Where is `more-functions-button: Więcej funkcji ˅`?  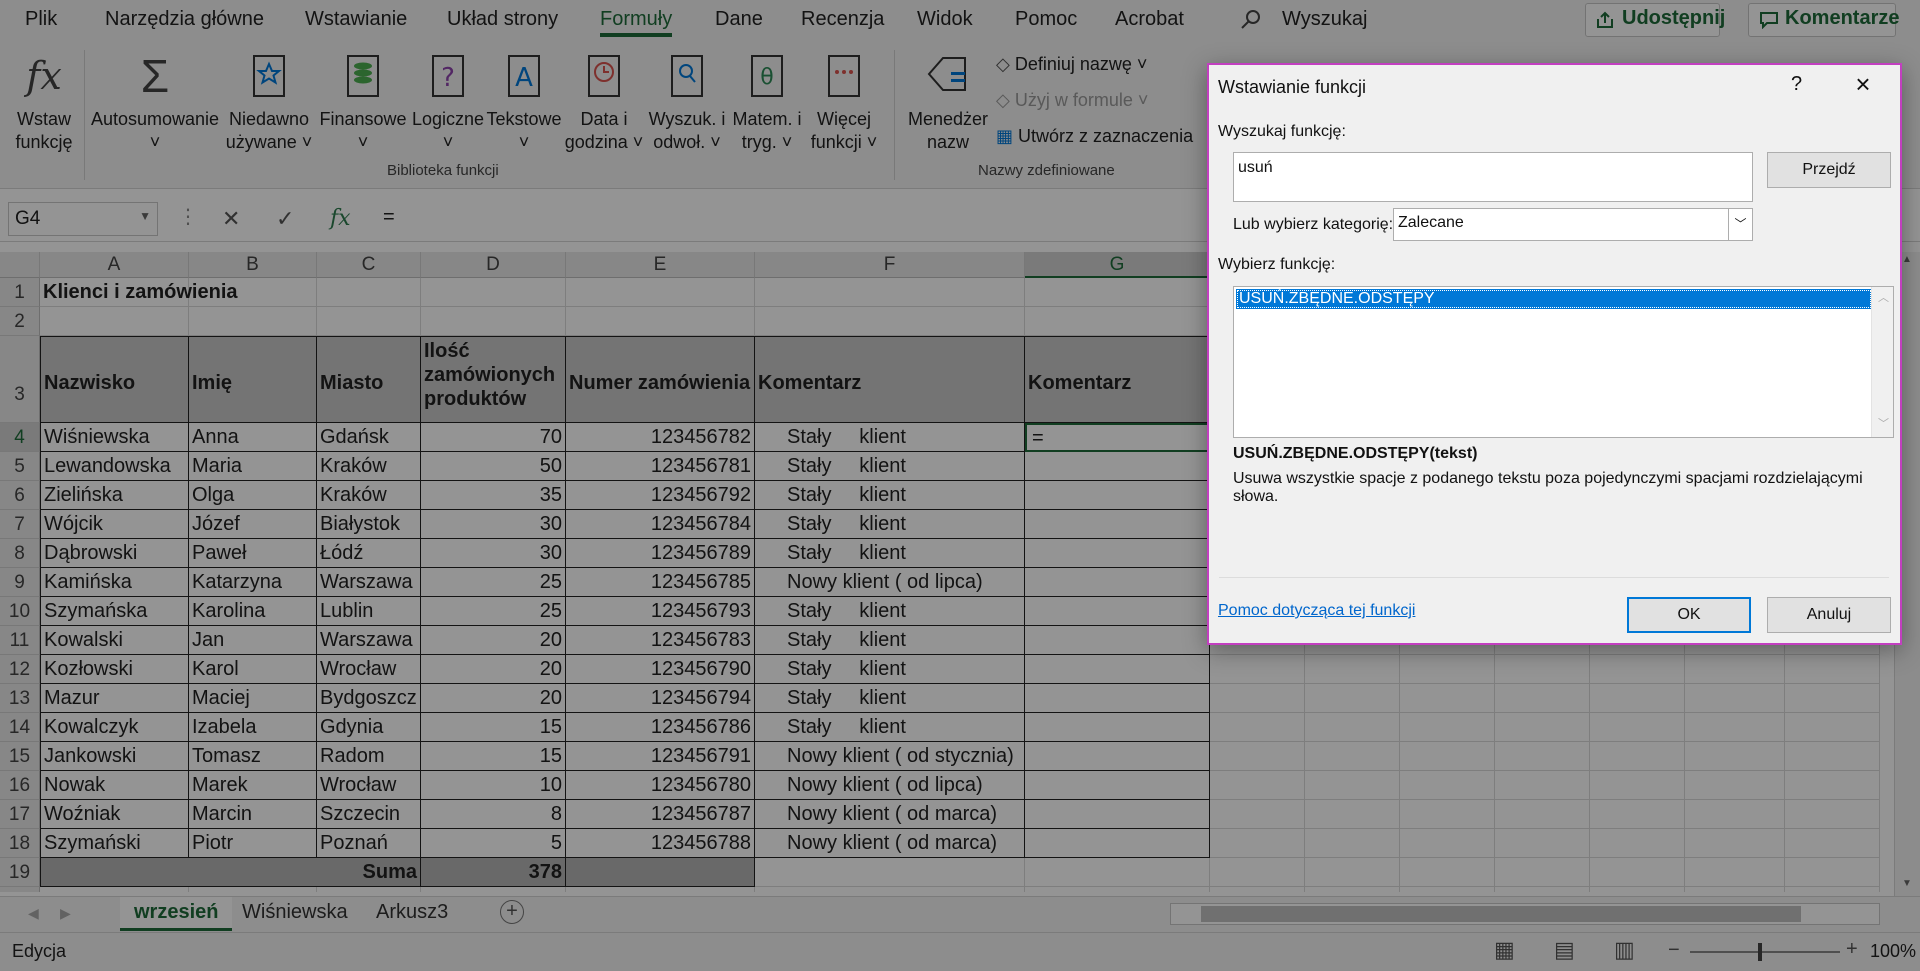
more-functions-button: Więcej funkcji ˅ is located at coordinates (844, 102).